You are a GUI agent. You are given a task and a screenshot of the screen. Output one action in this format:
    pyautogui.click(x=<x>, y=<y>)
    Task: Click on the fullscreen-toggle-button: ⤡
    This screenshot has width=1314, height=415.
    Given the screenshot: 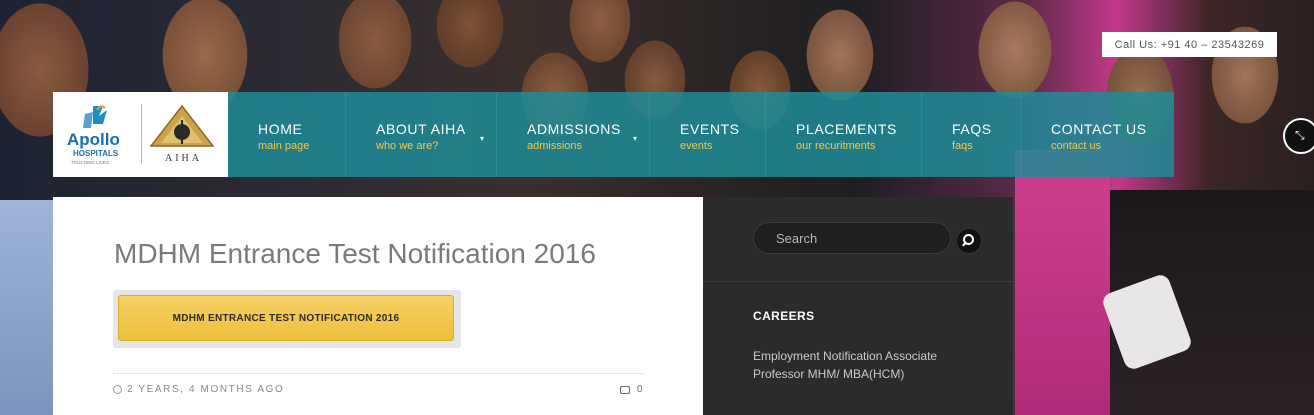 What is the action you would take?
    pyautogui.click(x=1298, y=136)
    